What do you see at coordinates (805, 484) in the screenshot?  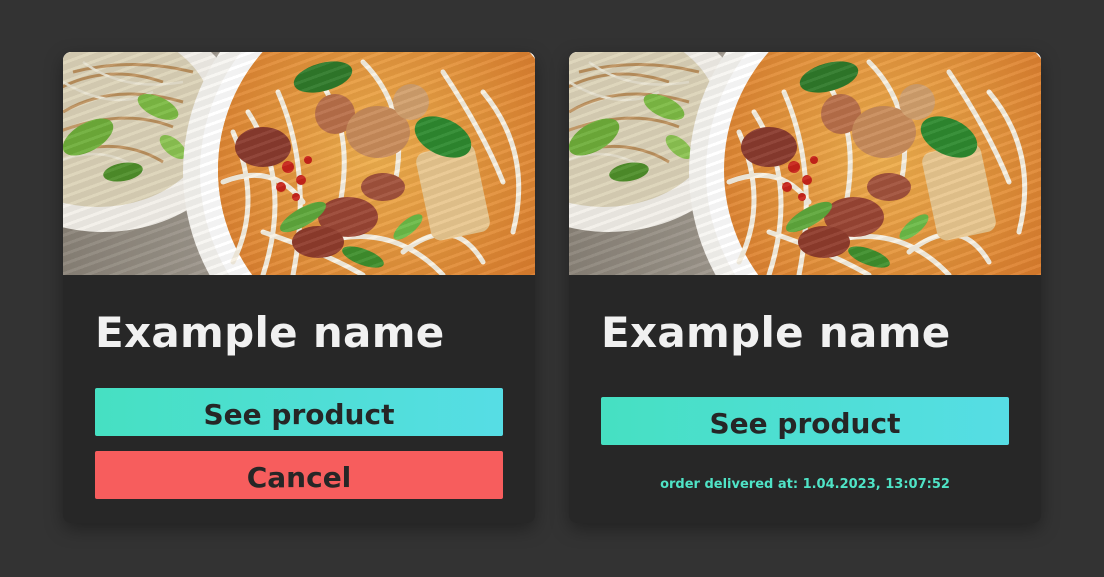 I see `delivery-status-text: order delivered at: 1.04.2023, 13:07:52` at bounding box center [805, 484].